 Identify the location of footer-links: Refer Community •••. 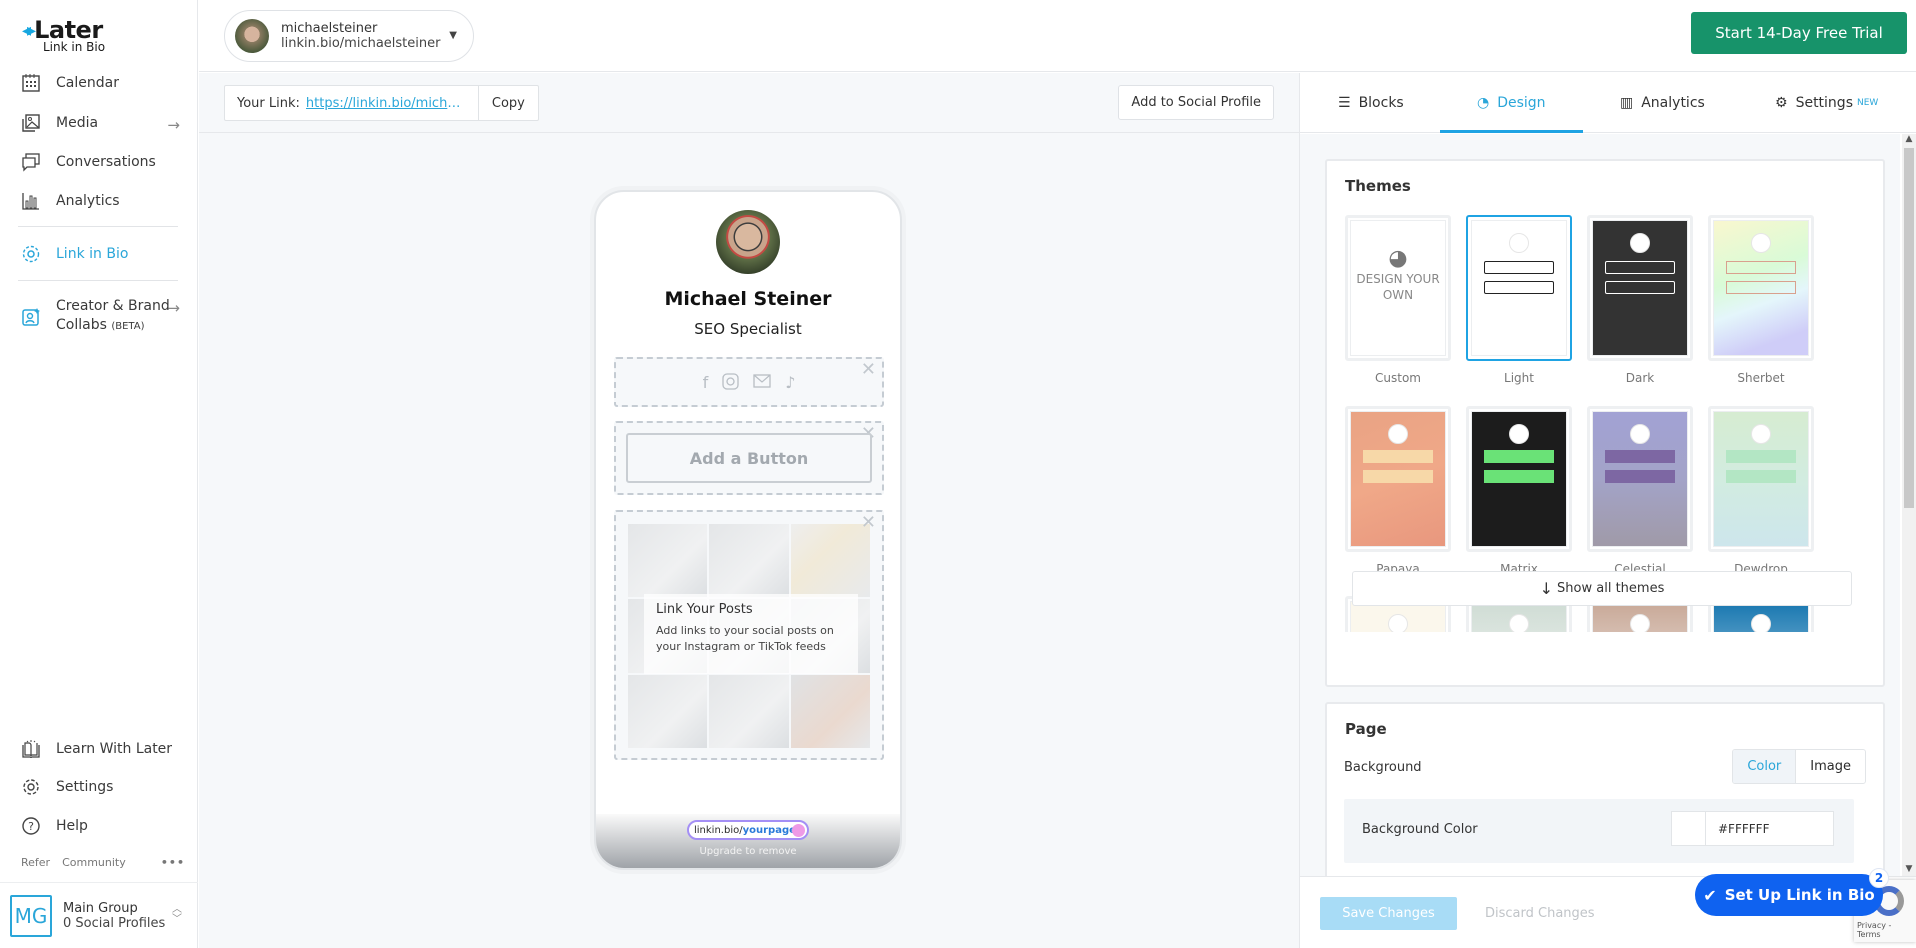
(103, 862).